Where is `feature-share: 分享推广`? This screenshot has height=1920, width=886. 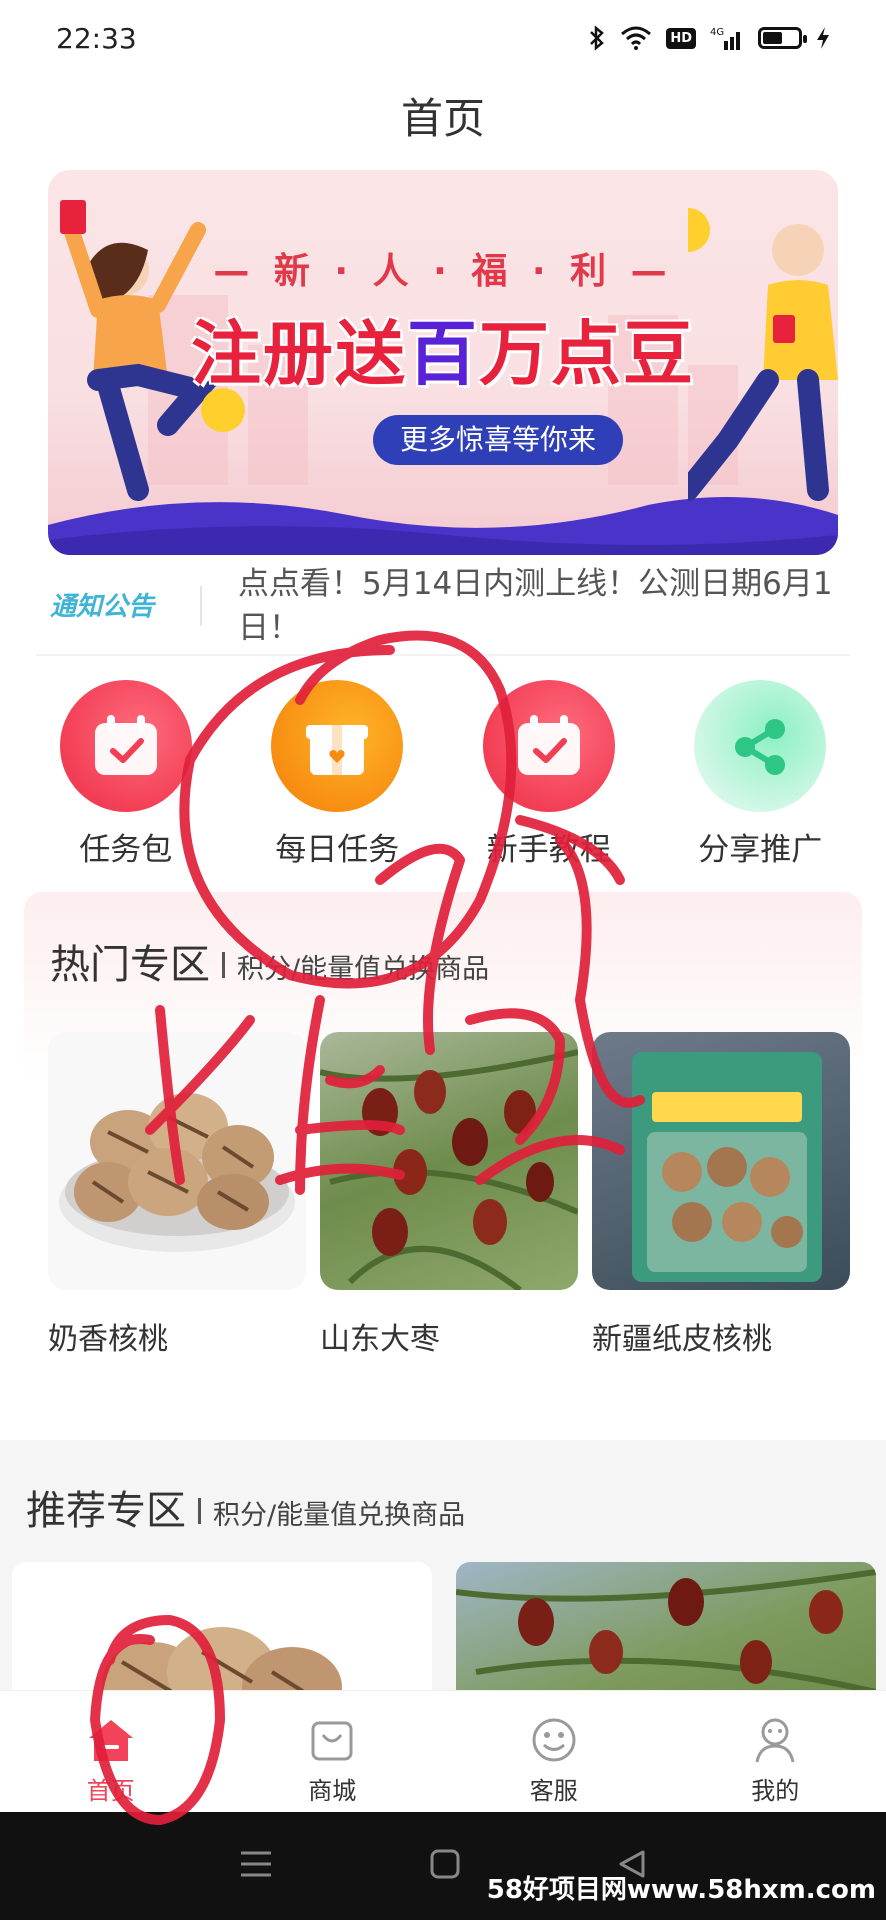 feature-share: 分享推广 is located at coordinates (760, 774).